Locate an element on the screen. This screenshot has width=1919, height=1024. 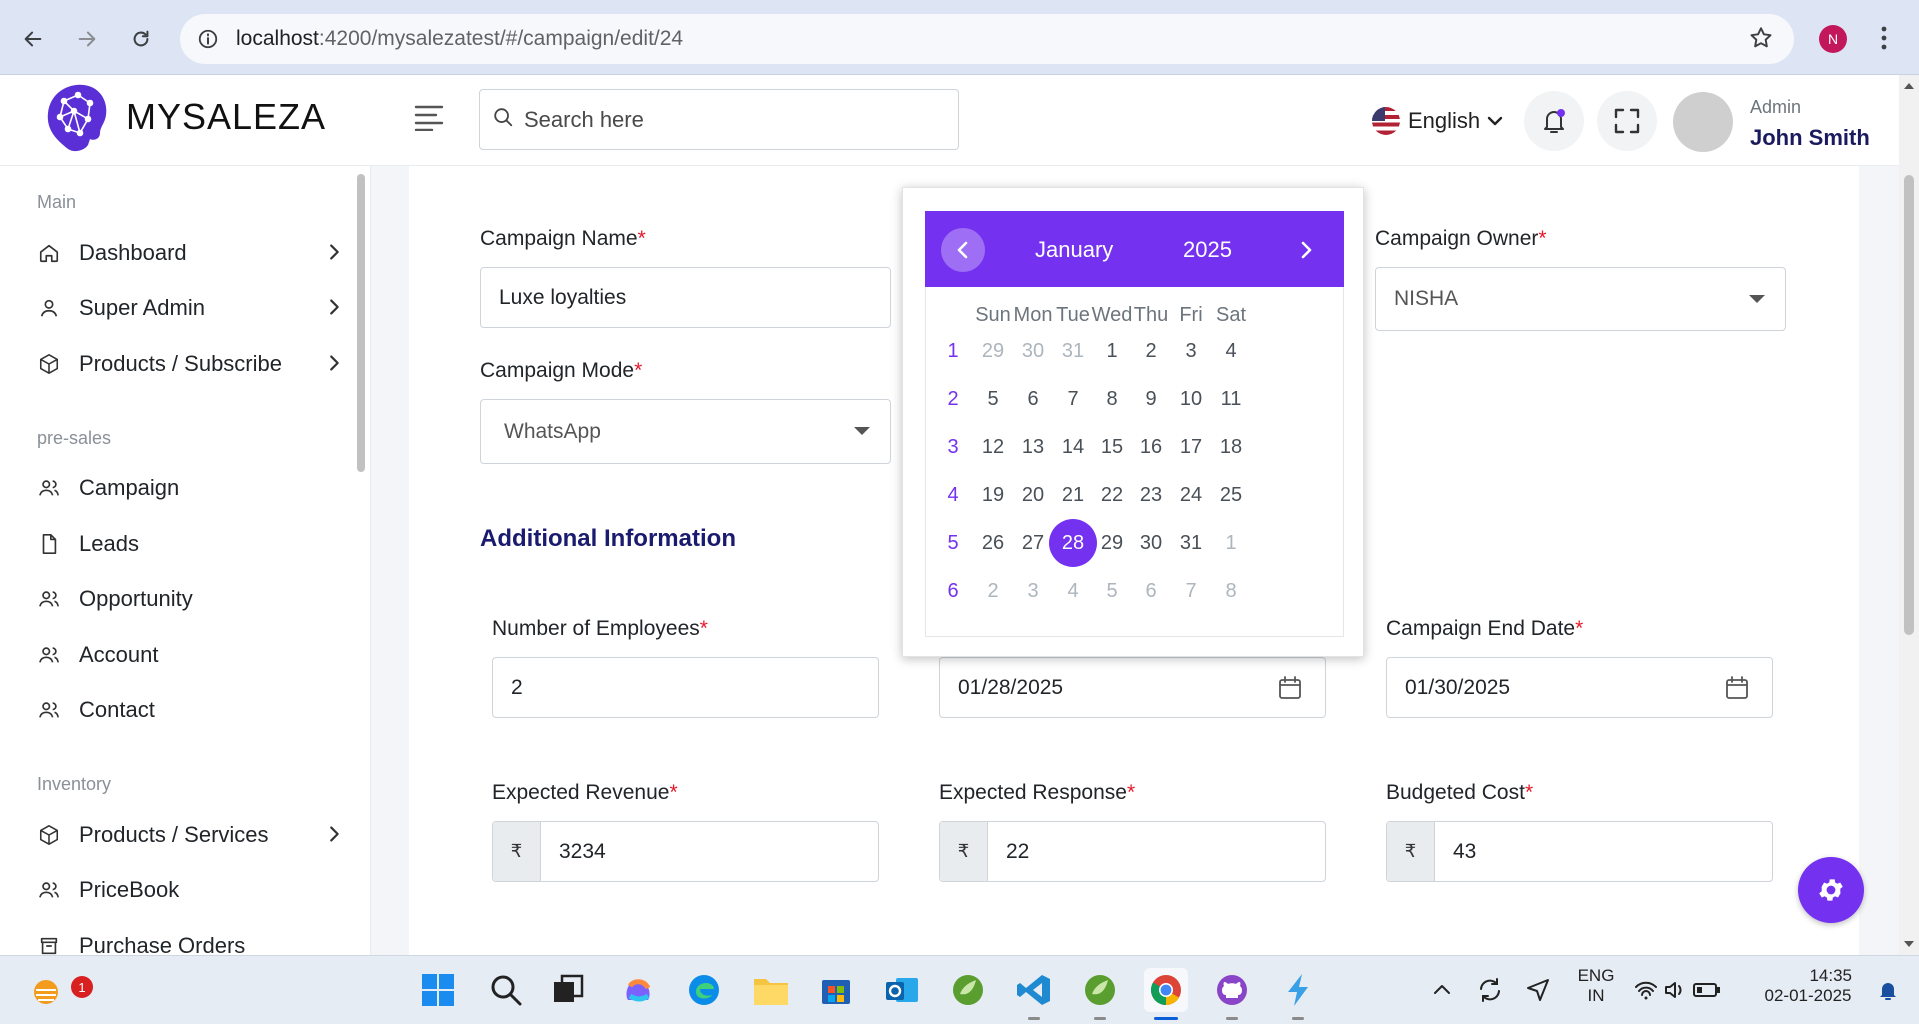
copilot-icon is located at coordinates (638, 990).